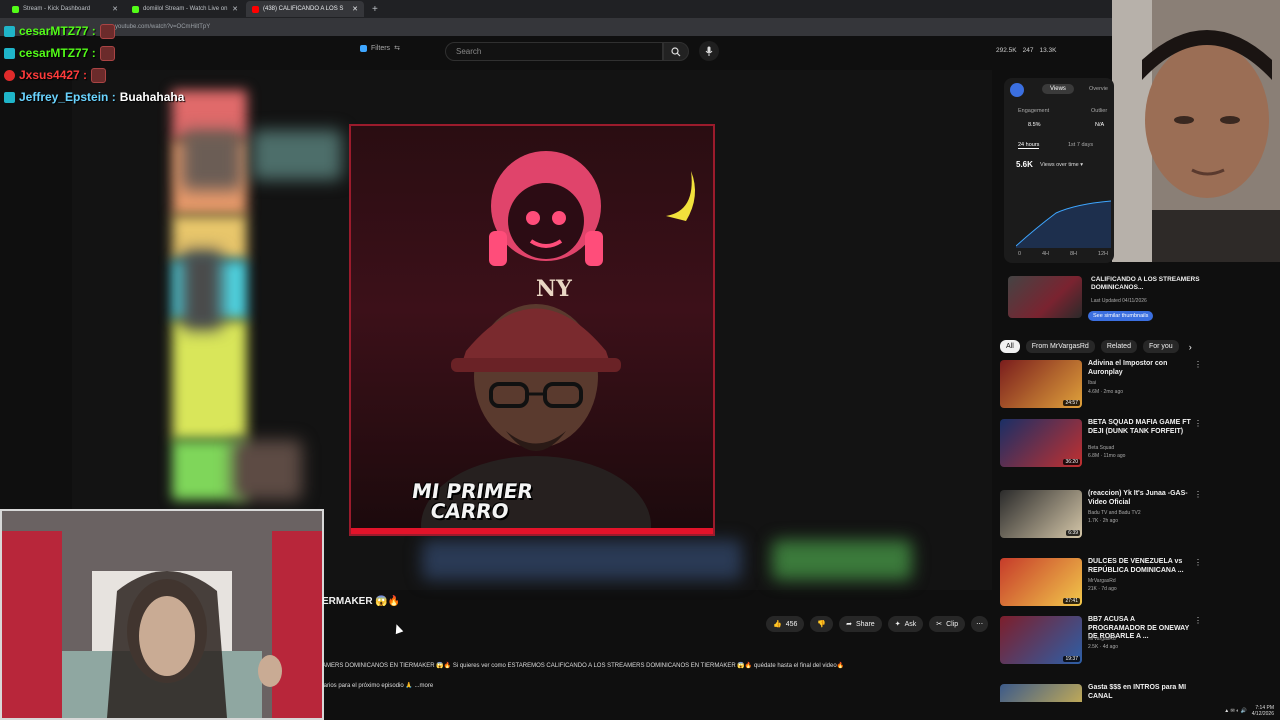 This screenshot has width=1280, height=720. Describe the element at coordinates (1060, 346) in the screenshot. I see `chip-from-channel: From MrVargasRd` at that location.